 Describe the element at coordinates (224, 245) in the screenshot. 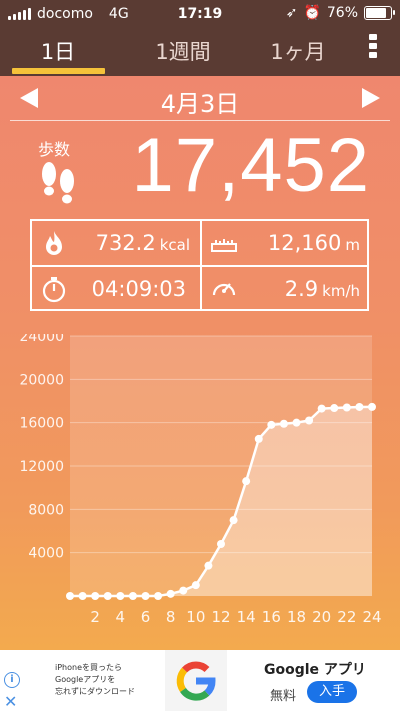

I see `ruler-icon` at that location.